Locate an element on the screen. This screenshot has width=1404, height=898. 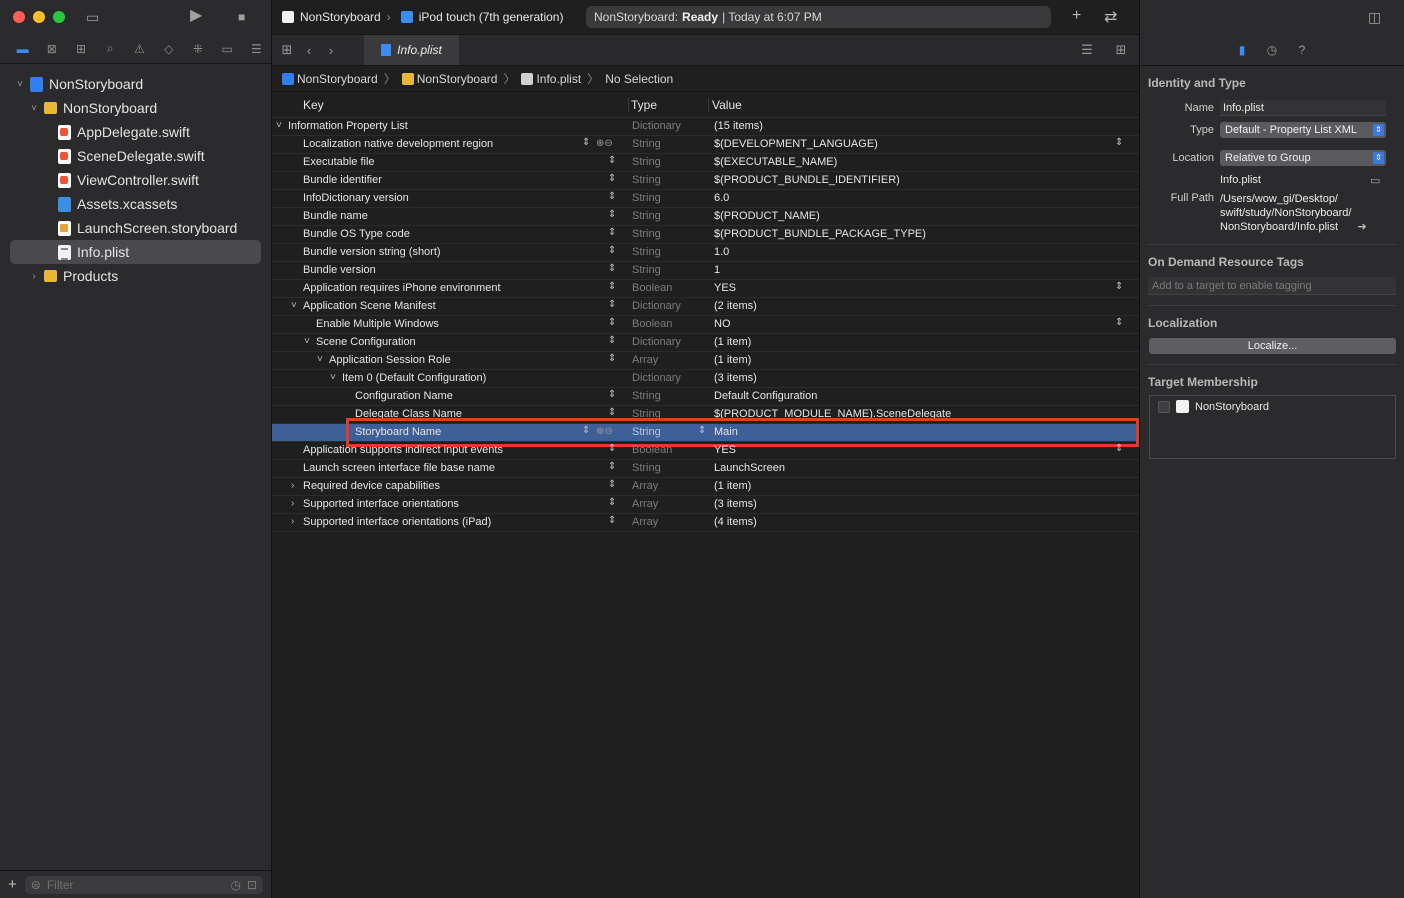
plist-key: Required device capabilities is located at coordinates (371, 486).